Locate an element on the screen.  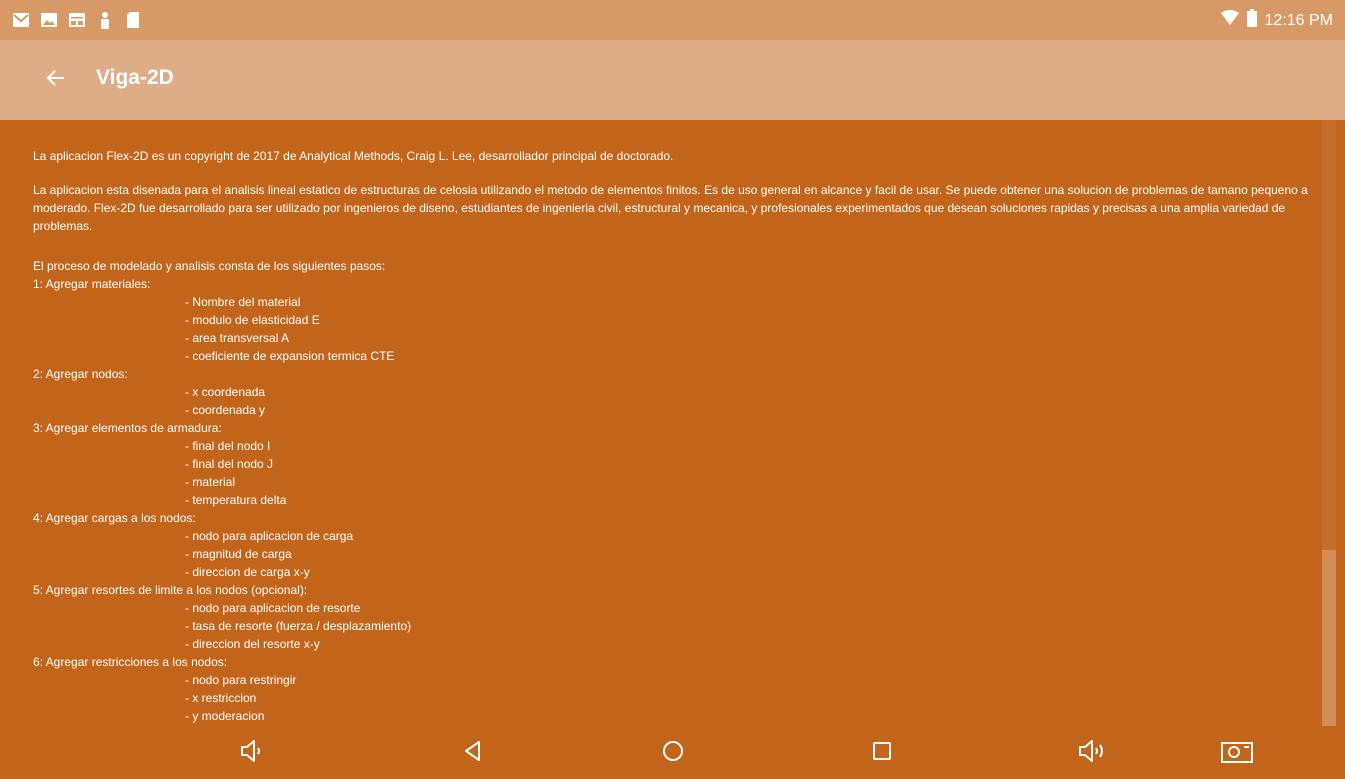
back-button-nav is located at coordinates (473, 753).